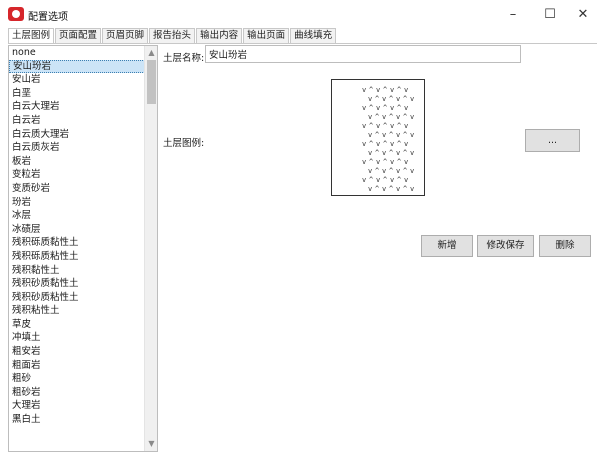 The image size is (597, 452). Describe the element at coordinates (77, 216) in the screenshot. I see `list-item: 冰层` at that location.